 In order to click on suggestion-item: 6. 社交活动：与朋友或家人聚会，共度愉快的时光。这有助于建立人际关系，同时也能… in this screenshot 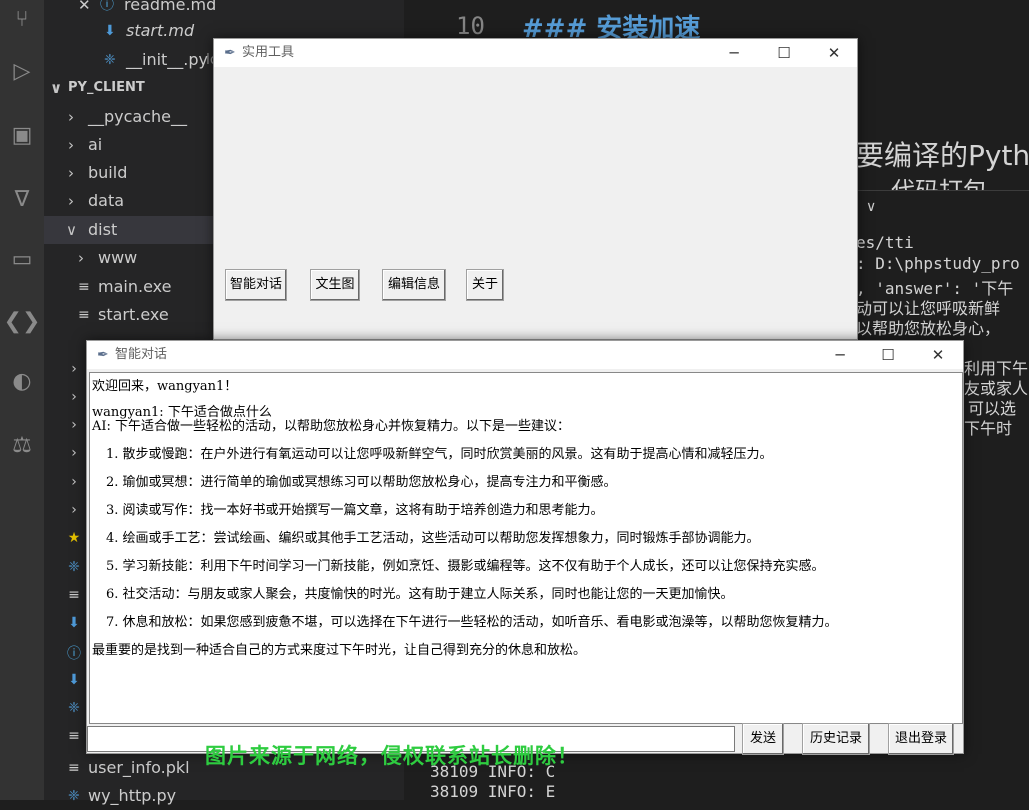, I will do `click(420, 594)`.